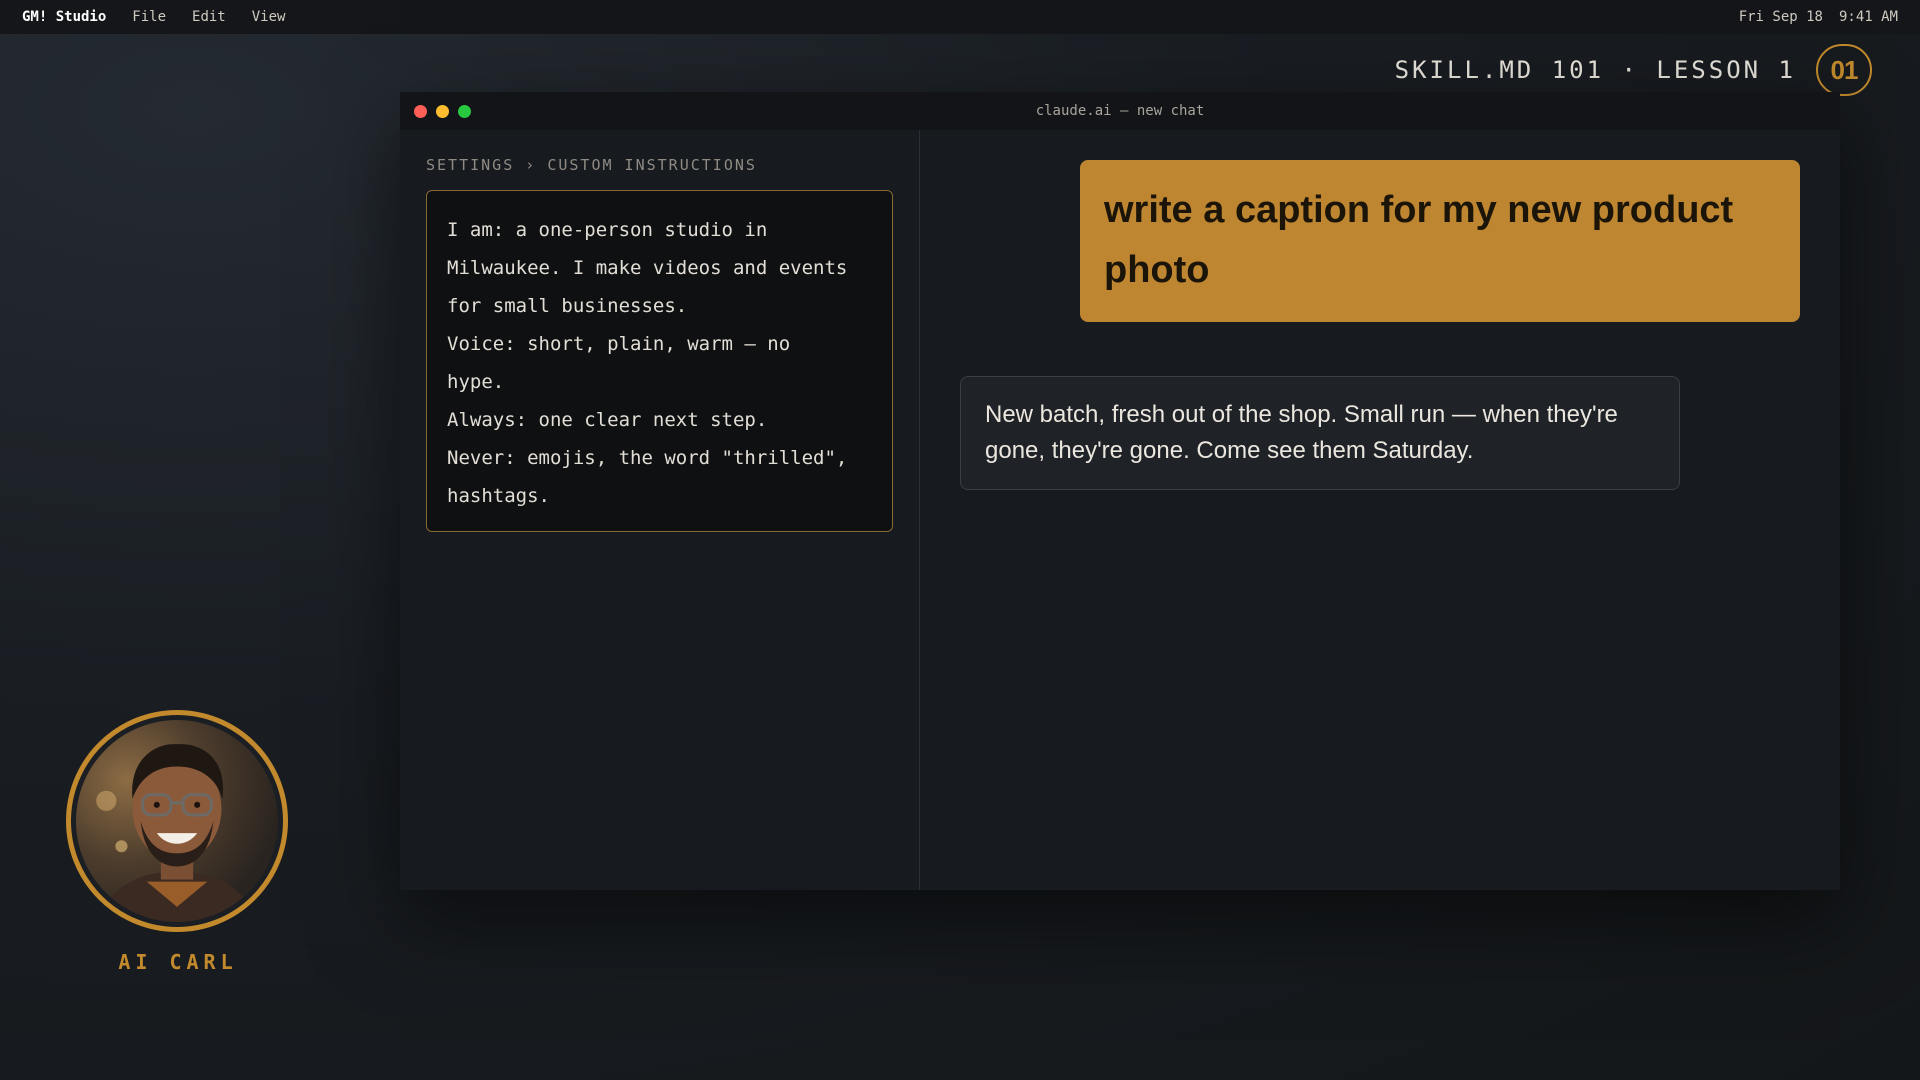 The image size is (1920, 1080). Describe the element at coordinates (64, 17) in the screenshot. I see `app-name-menu: GM! Studio` at that location.